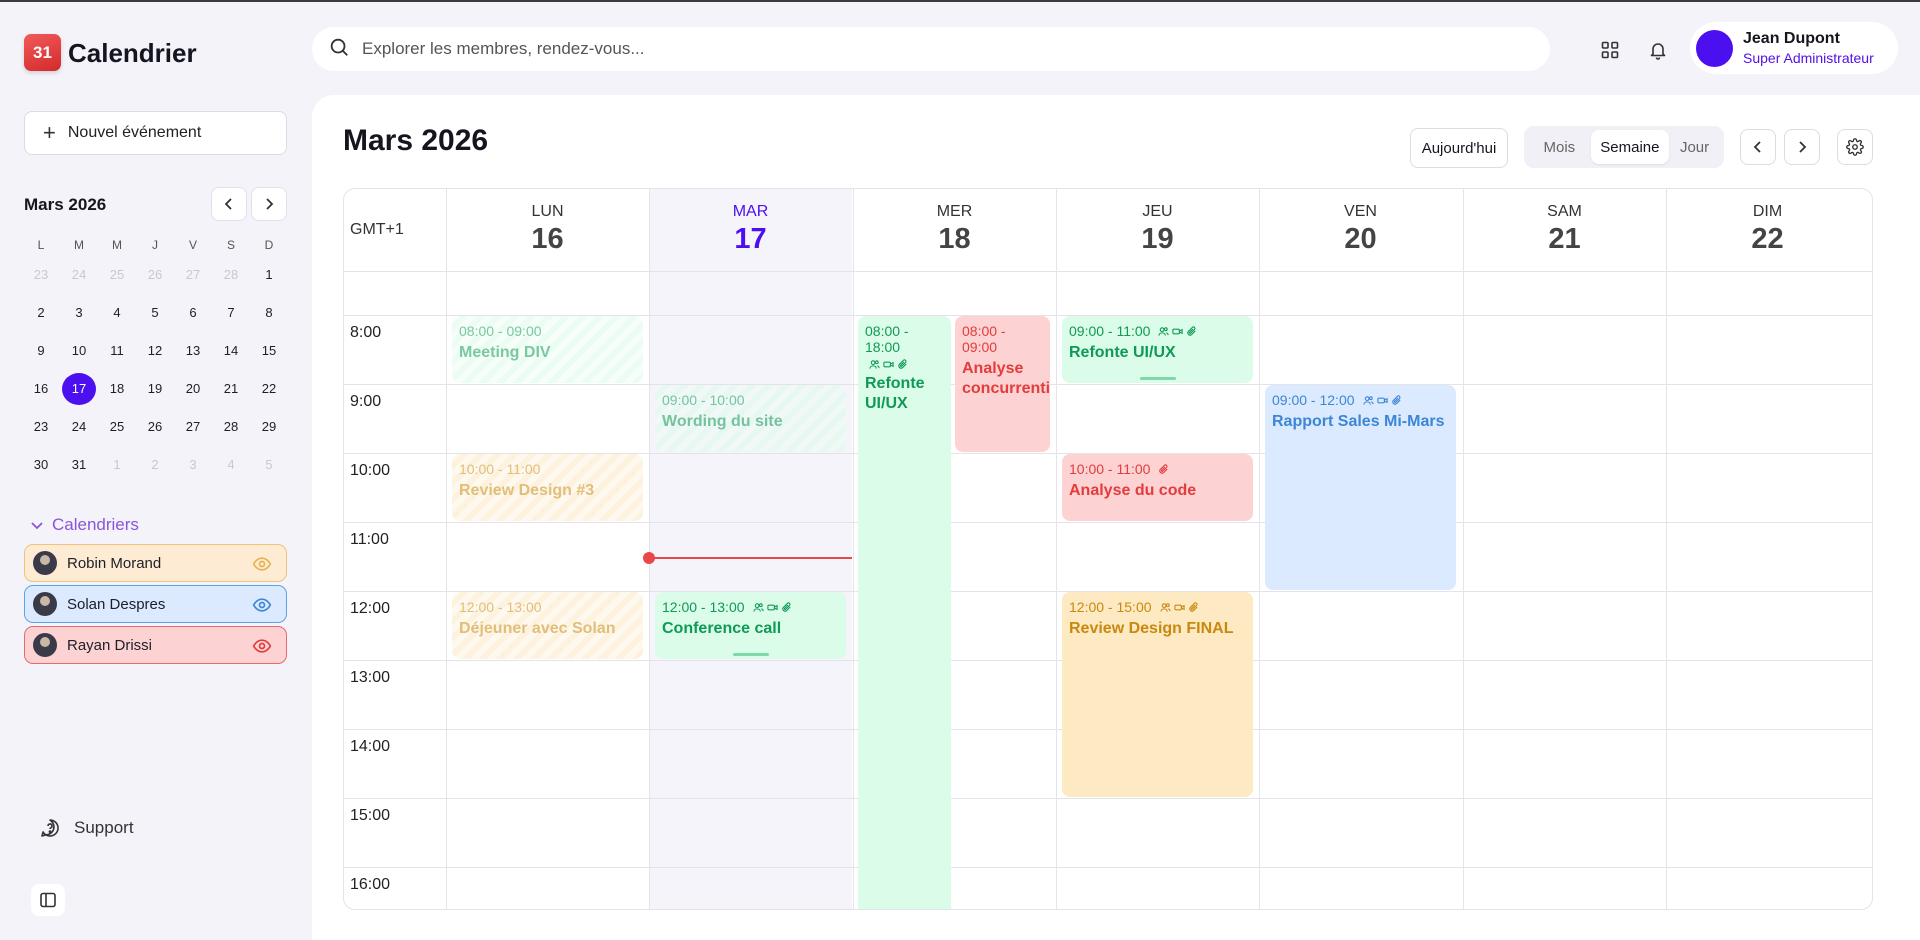 This screenshot has height=940, width=1920. Describe the element at coordinates (1164, 331) in the screenshot. I see `people-icon` at that location.